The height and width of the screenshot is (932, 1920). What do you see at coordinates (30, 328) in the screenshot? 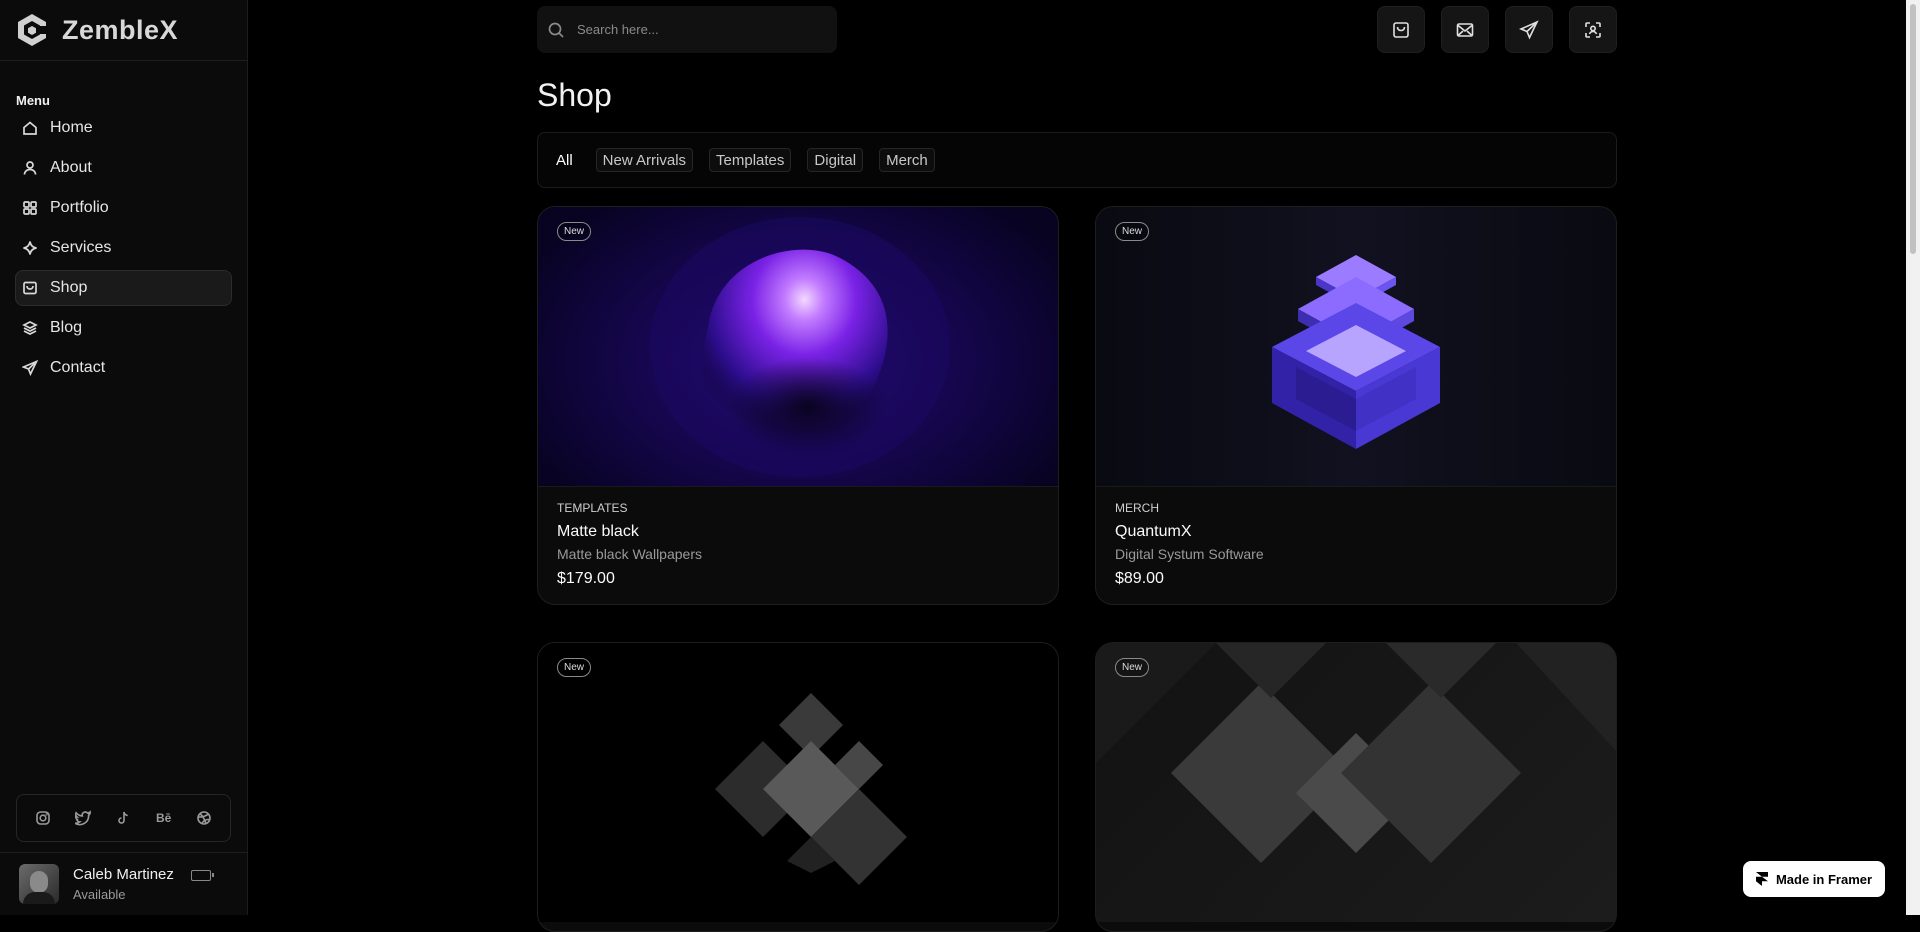
I see `layers-icon` at bounding box center [30, 328].